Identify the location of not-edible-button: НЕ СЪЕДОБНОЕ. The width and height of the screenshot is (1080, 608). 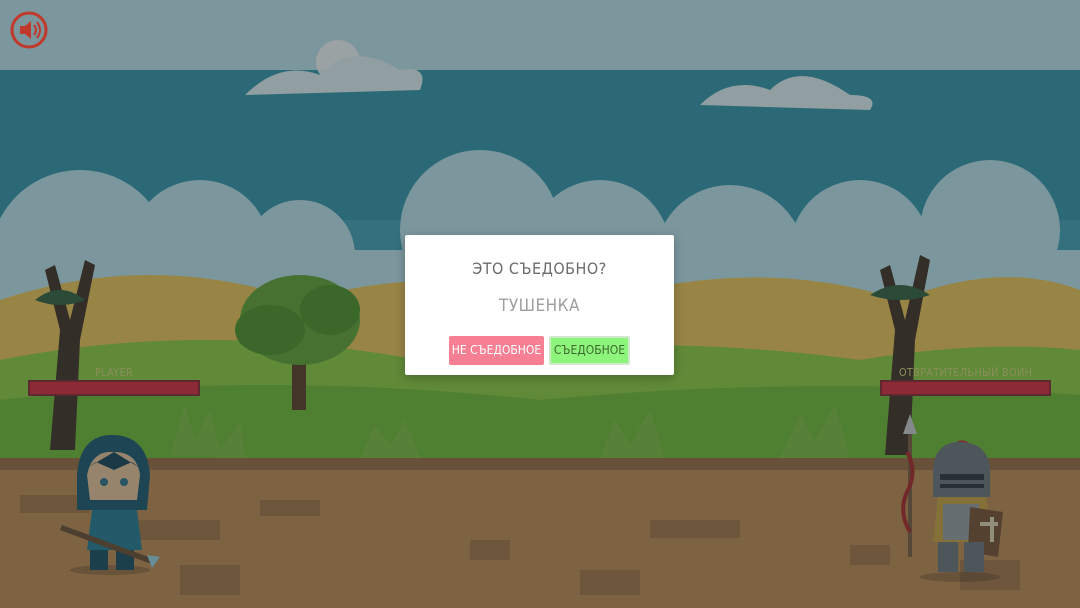
(496, 350).